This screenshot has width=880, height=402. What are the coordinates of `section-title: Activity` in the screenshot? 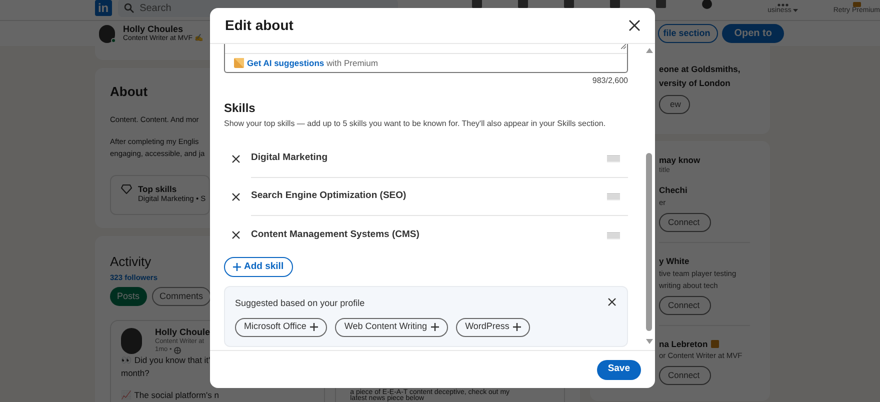 It's located at (131, 262).